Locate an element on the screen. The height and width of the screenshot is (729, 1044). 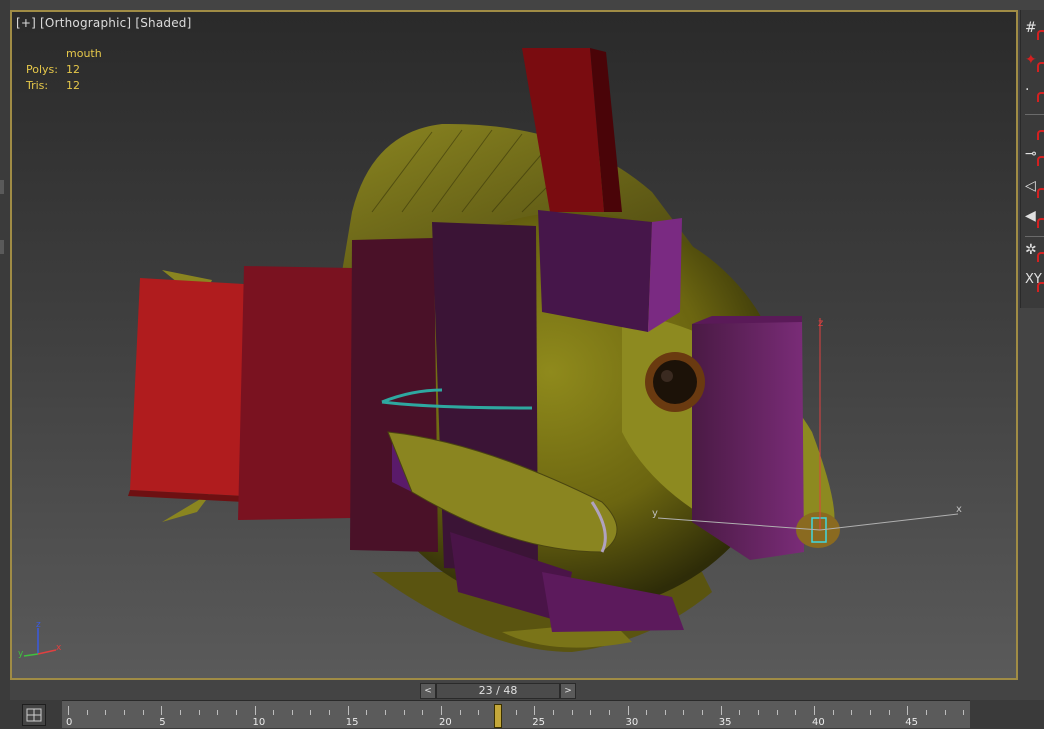
bone-head is located at coordinates (748, 438).